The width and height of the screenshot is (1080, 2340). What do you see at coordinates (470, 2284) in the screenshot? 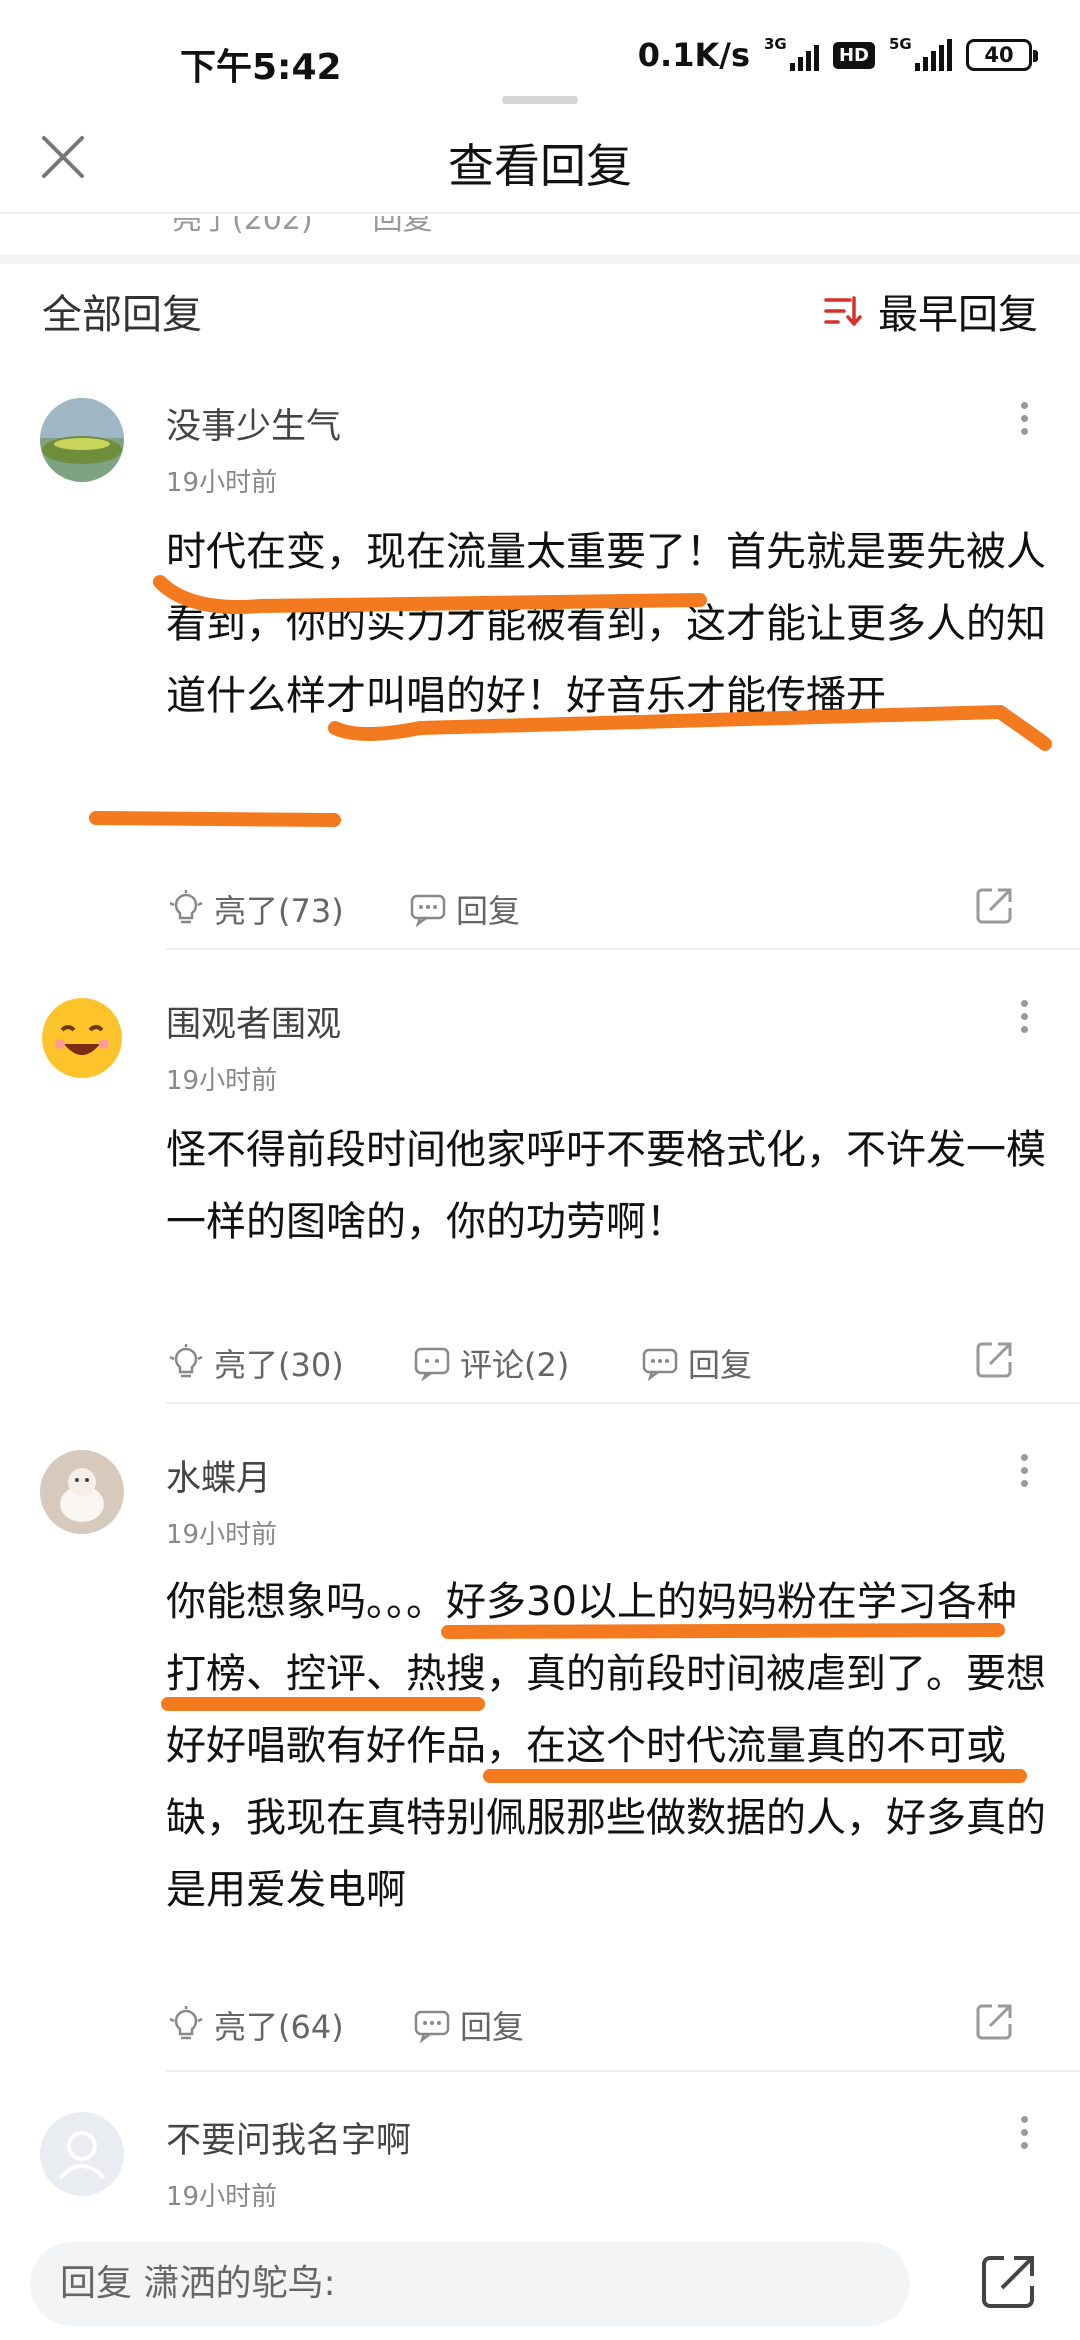
I see `reply-input: 回复 潇洒的鸵鸟:` at bounding box center [470, 2284].